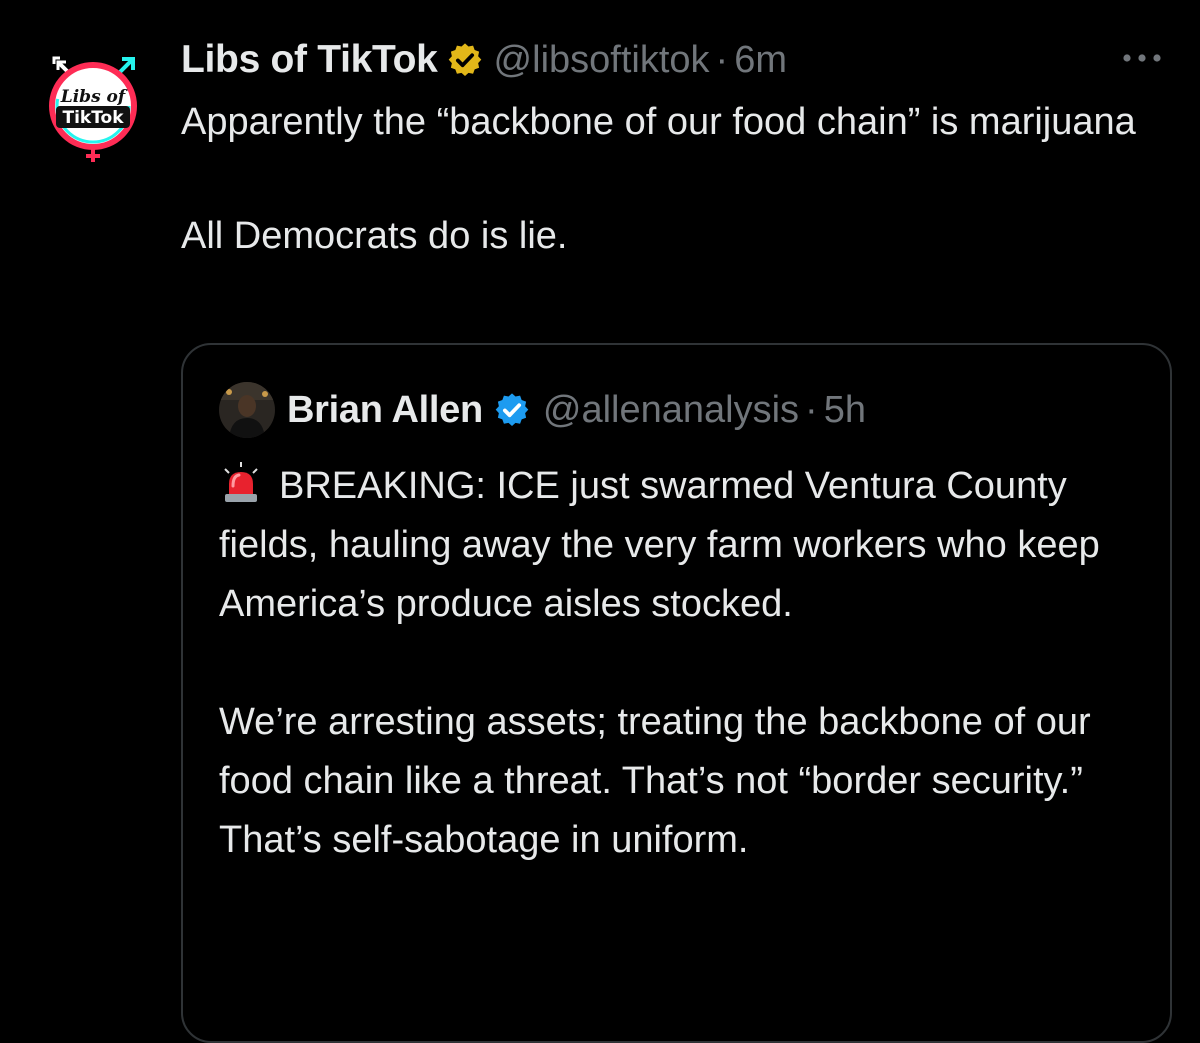 This screenshot has width=1200, height=1043. Describe the element at coordinates (241, 482) in the screenshot. I see `police-light-icon` at that location.